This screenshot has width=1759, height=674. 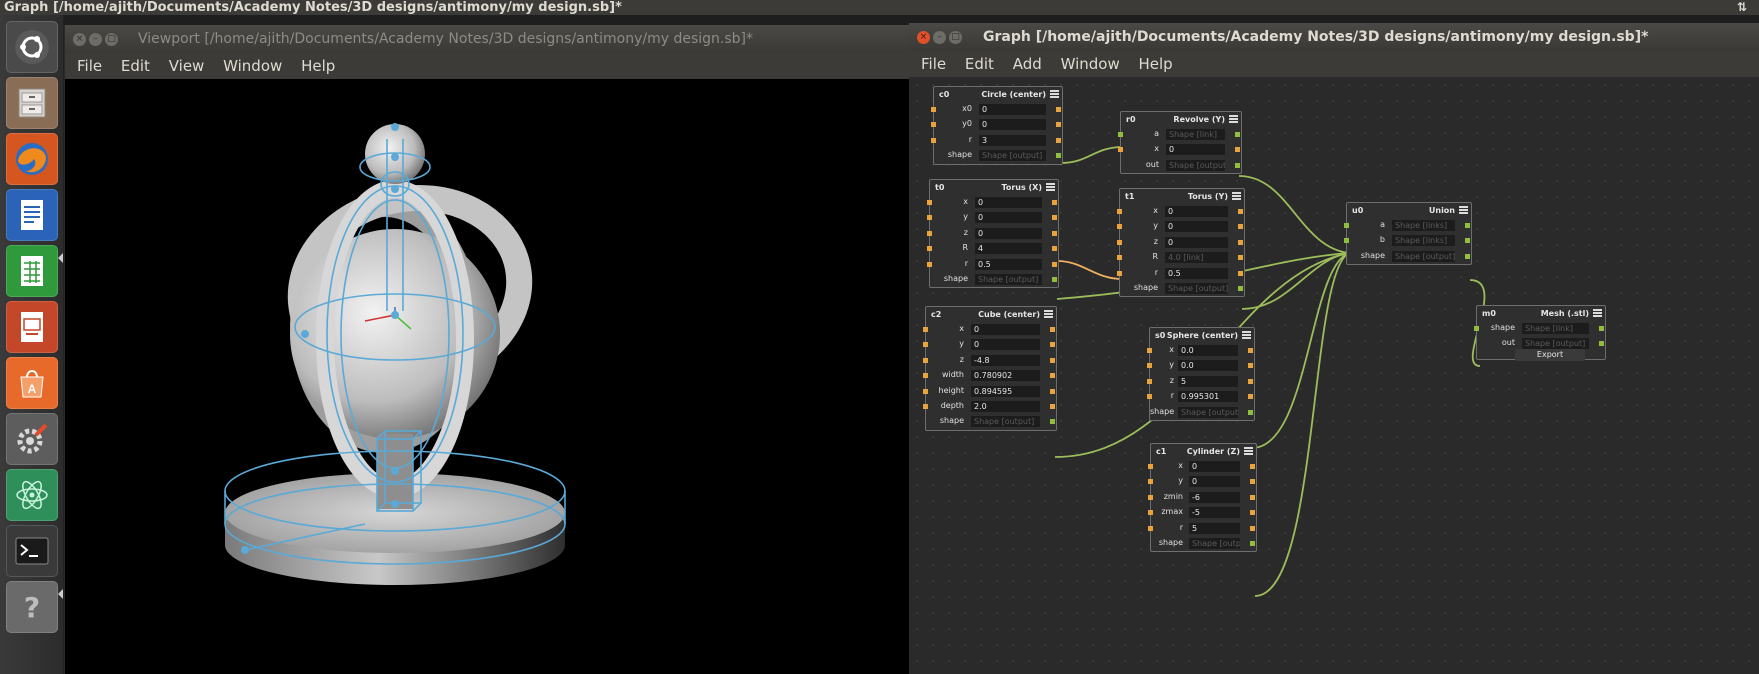 What do you see at coordinates (1208, 397) in the screenshot?
I see `field-r: 0.995301` at bounding box center [1208, 397].